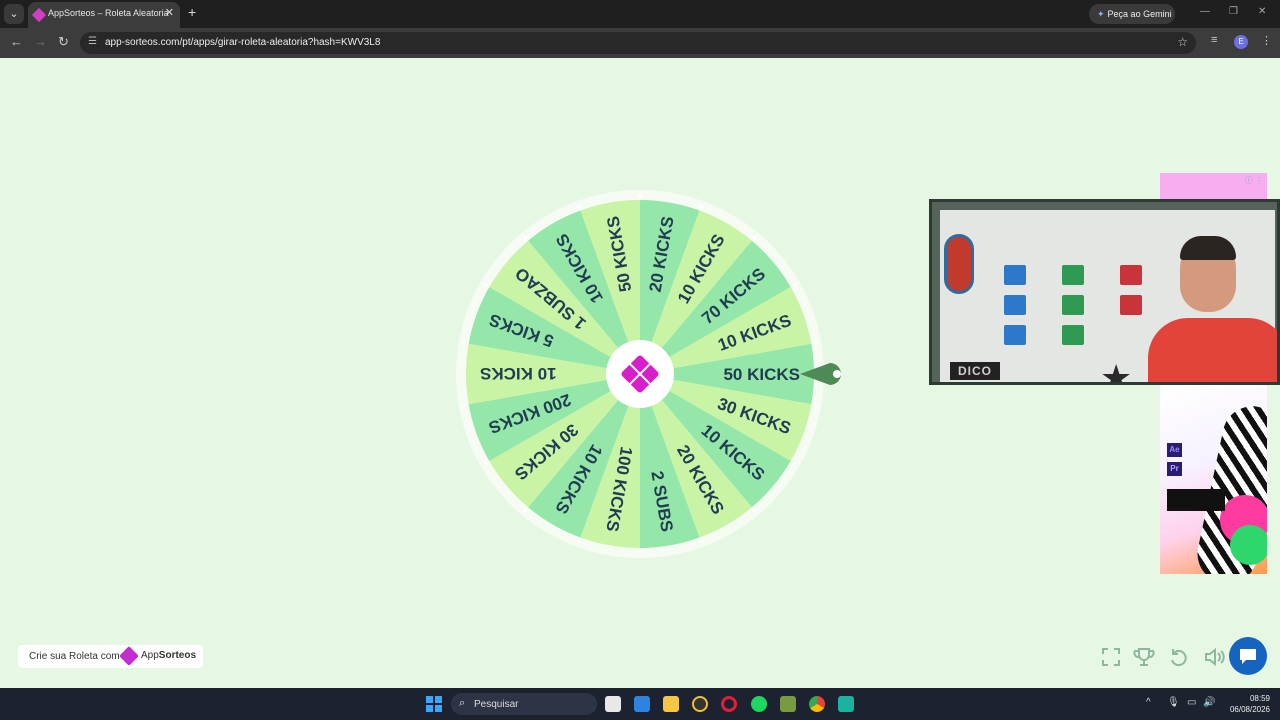 The width and height of the screenshot is (1280, 720). What do you see at coordinates (1241, 42) in the screenshot?
I see `profile-avatar: E` at bounding box center [1241, 42].